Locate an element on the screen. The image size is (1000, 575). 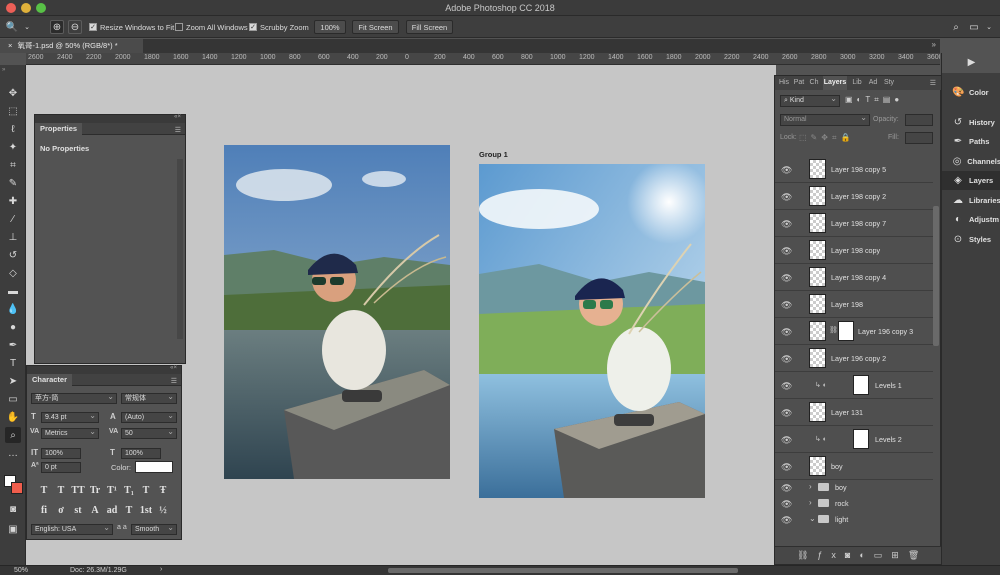
baseline-shift-field: 0 pt is located at coordinates (61, 467).